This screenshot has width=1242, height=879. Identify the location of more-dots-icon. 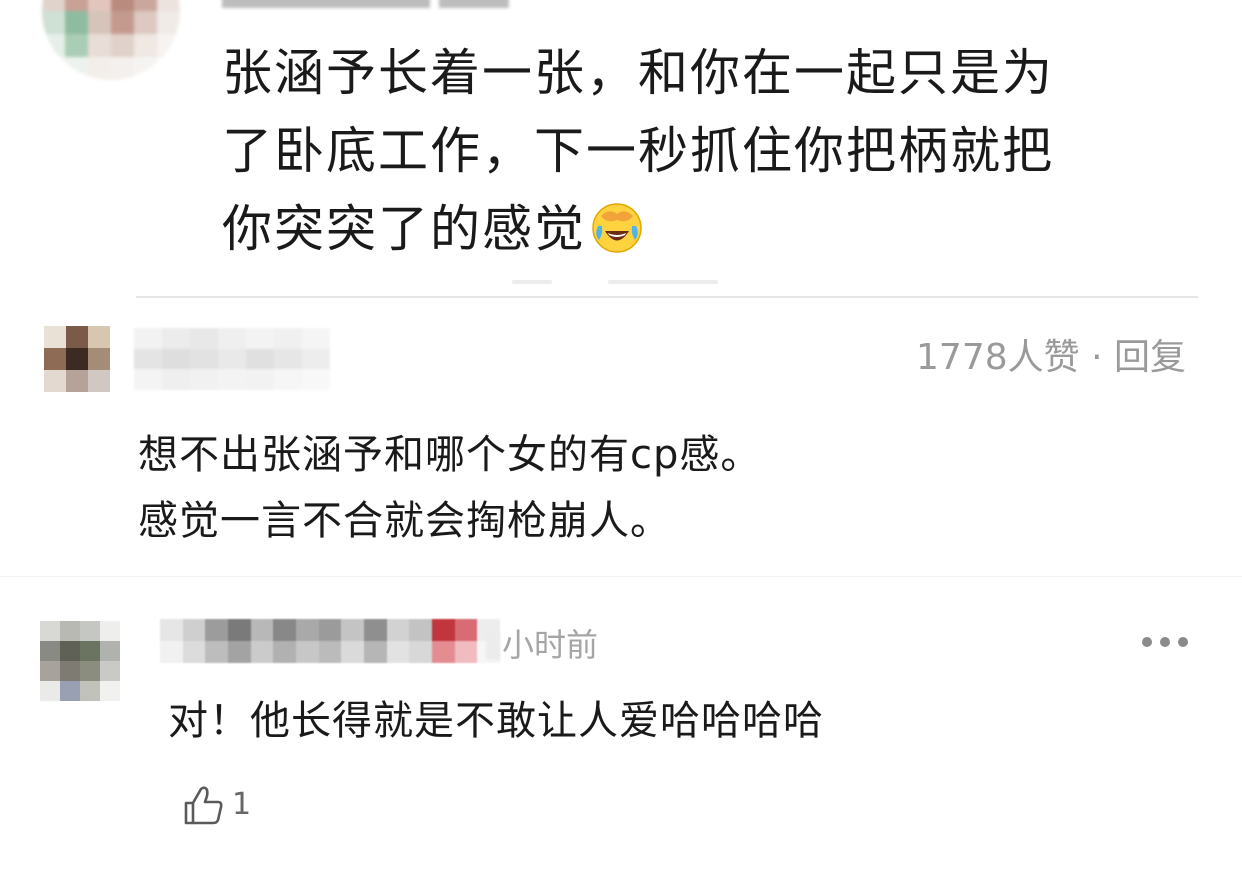
(1165, 642).